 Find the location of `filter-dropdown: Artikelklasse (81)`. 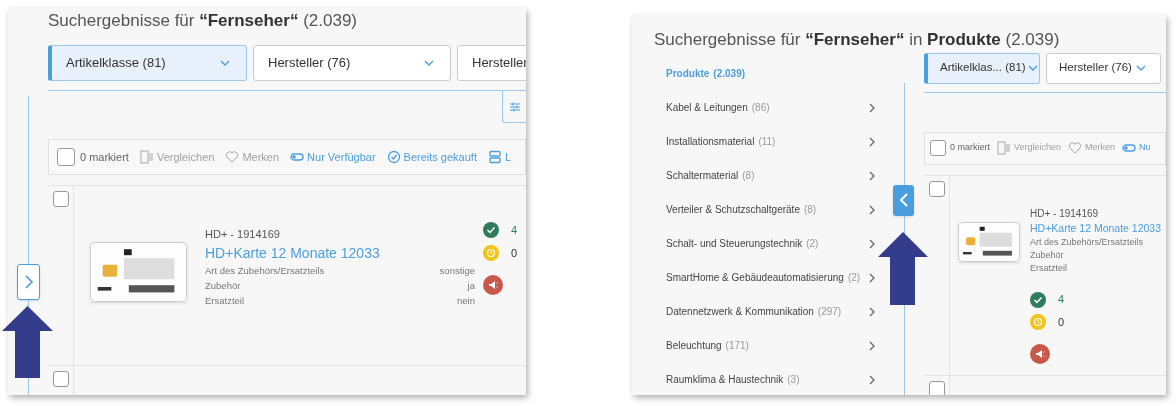

filter-dropdown: Artikelklasse (81) is located at coordinates (147, 63).